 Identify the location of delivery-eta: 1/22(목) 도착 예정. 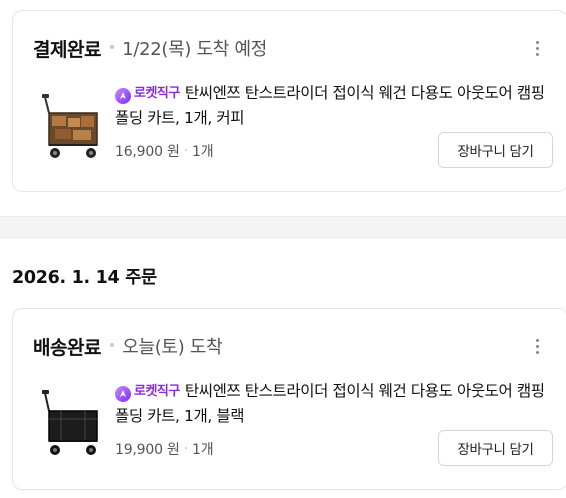
(194, 49).